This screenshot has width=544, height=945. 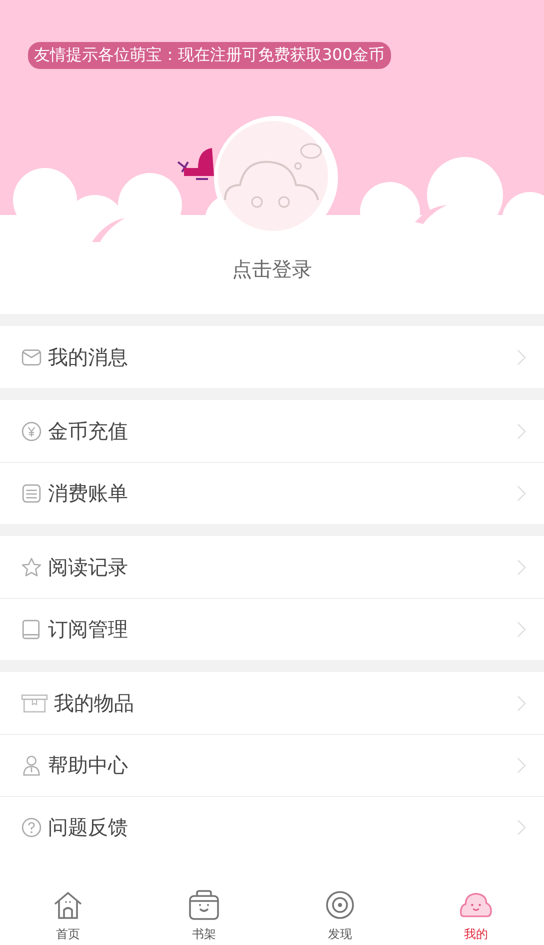 I want to click on bag-icon, so click(x=204, y=905).